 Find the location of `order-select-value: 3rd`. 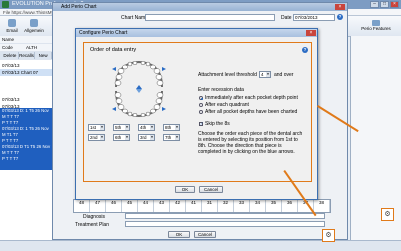

order-select-value: 3rd is located at coordinates (143, 137).